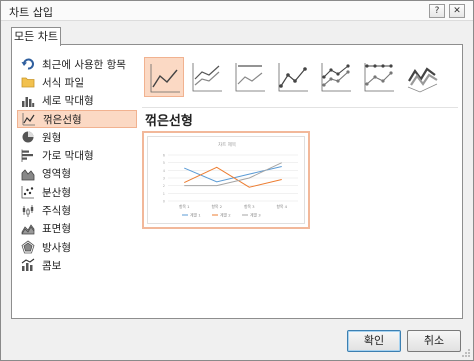 The image size is (474, 361). What do you see at coordinates (237, 11) in the screenshot?
I see `title-bar: 차트 삽입 ? ✕` at bounding box center [237, 11].